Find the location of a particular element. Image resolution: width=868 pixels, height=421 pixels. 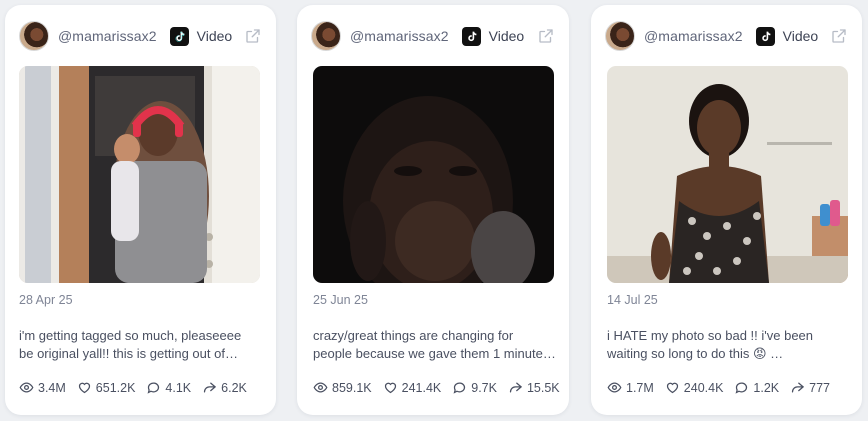

post-date: 14 Jul 25 is located at coordinates (632, 300).